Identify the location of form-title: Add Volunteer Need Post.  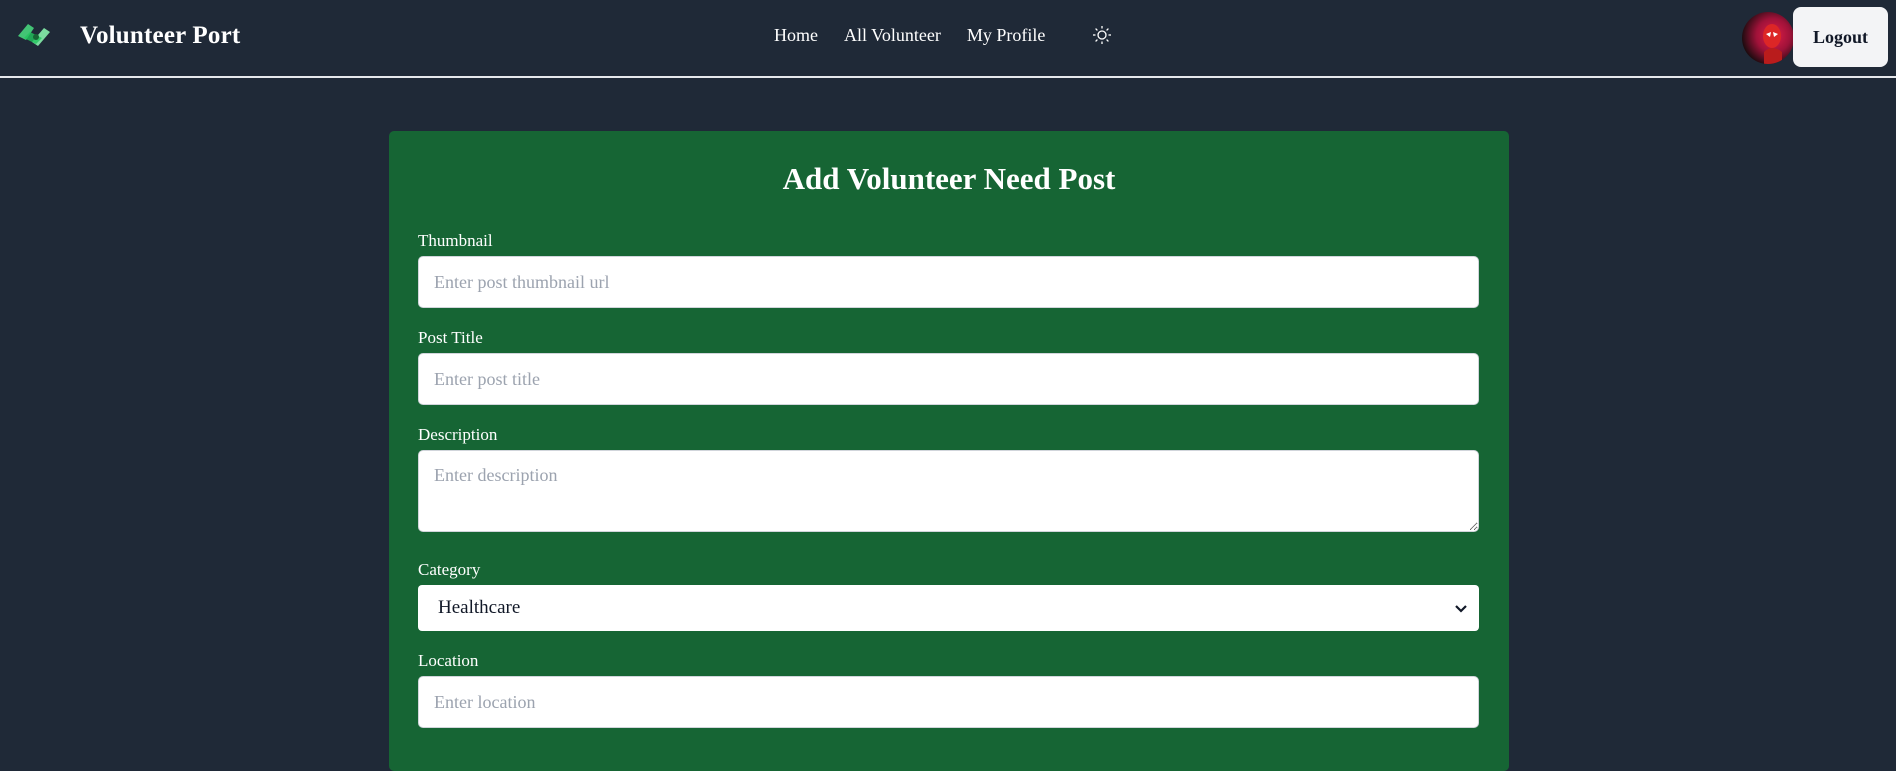
(949, 178).